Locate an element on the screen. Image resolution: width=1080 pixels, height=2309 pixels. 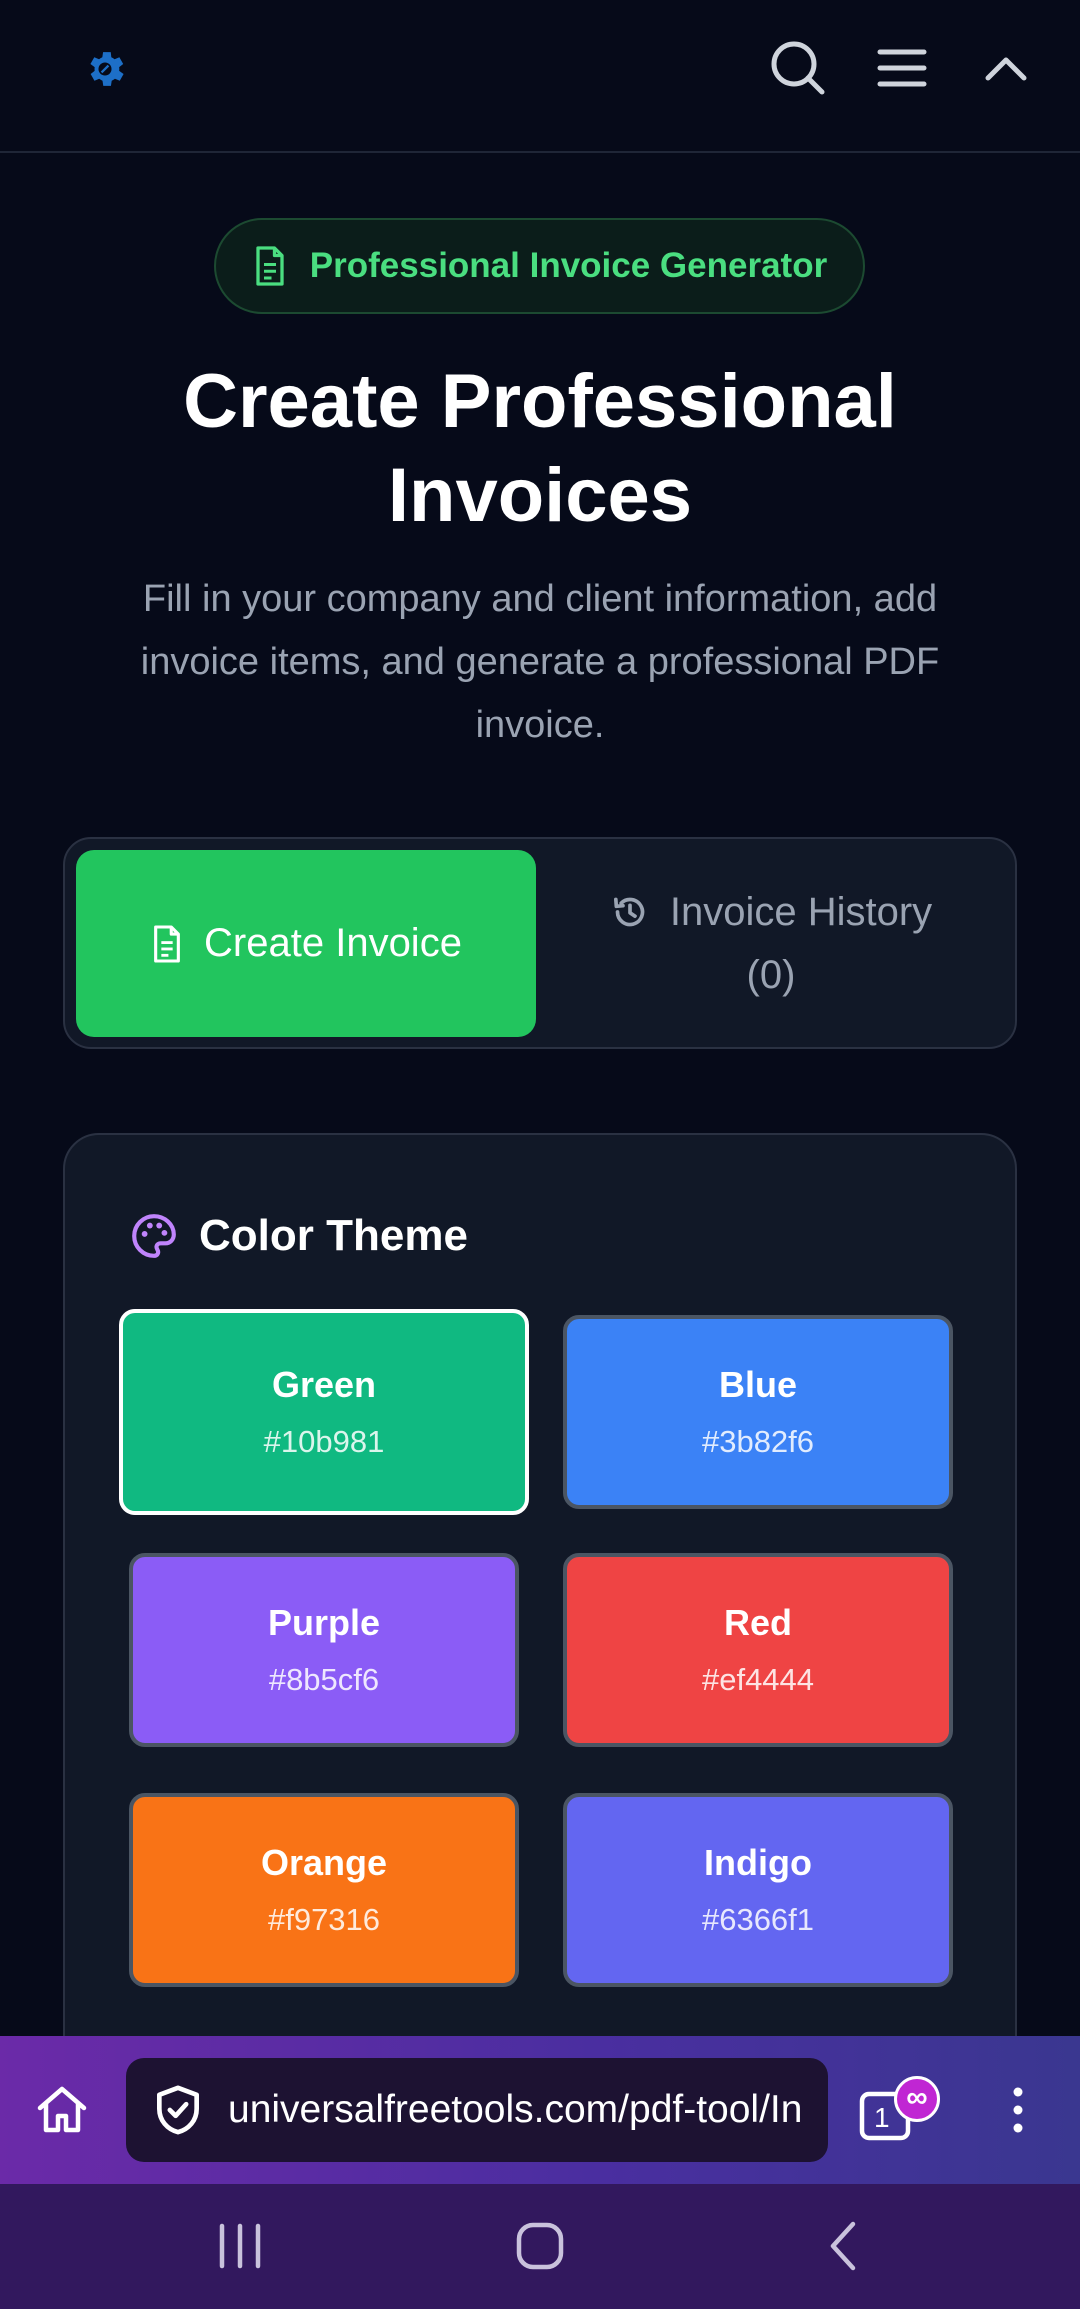
tab-invoice-history-label: Invoice History is located at coordinates (801, 911).